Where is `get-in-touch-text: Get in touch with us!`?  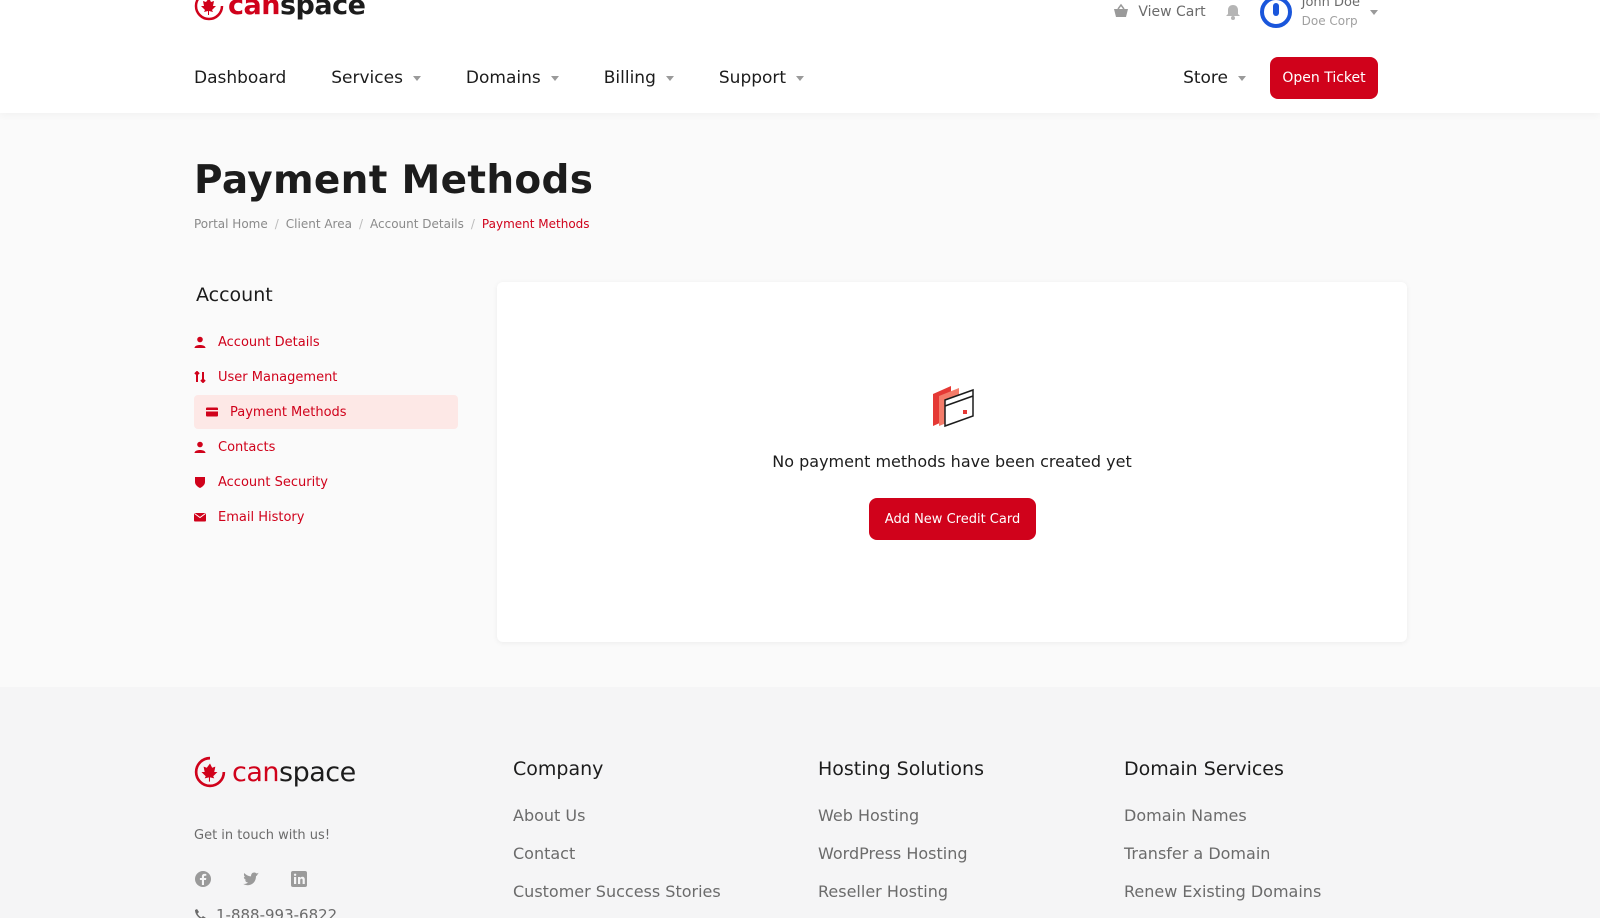 get-in-touch-text: Get in touch with us! is located at coordinates (262, 835).